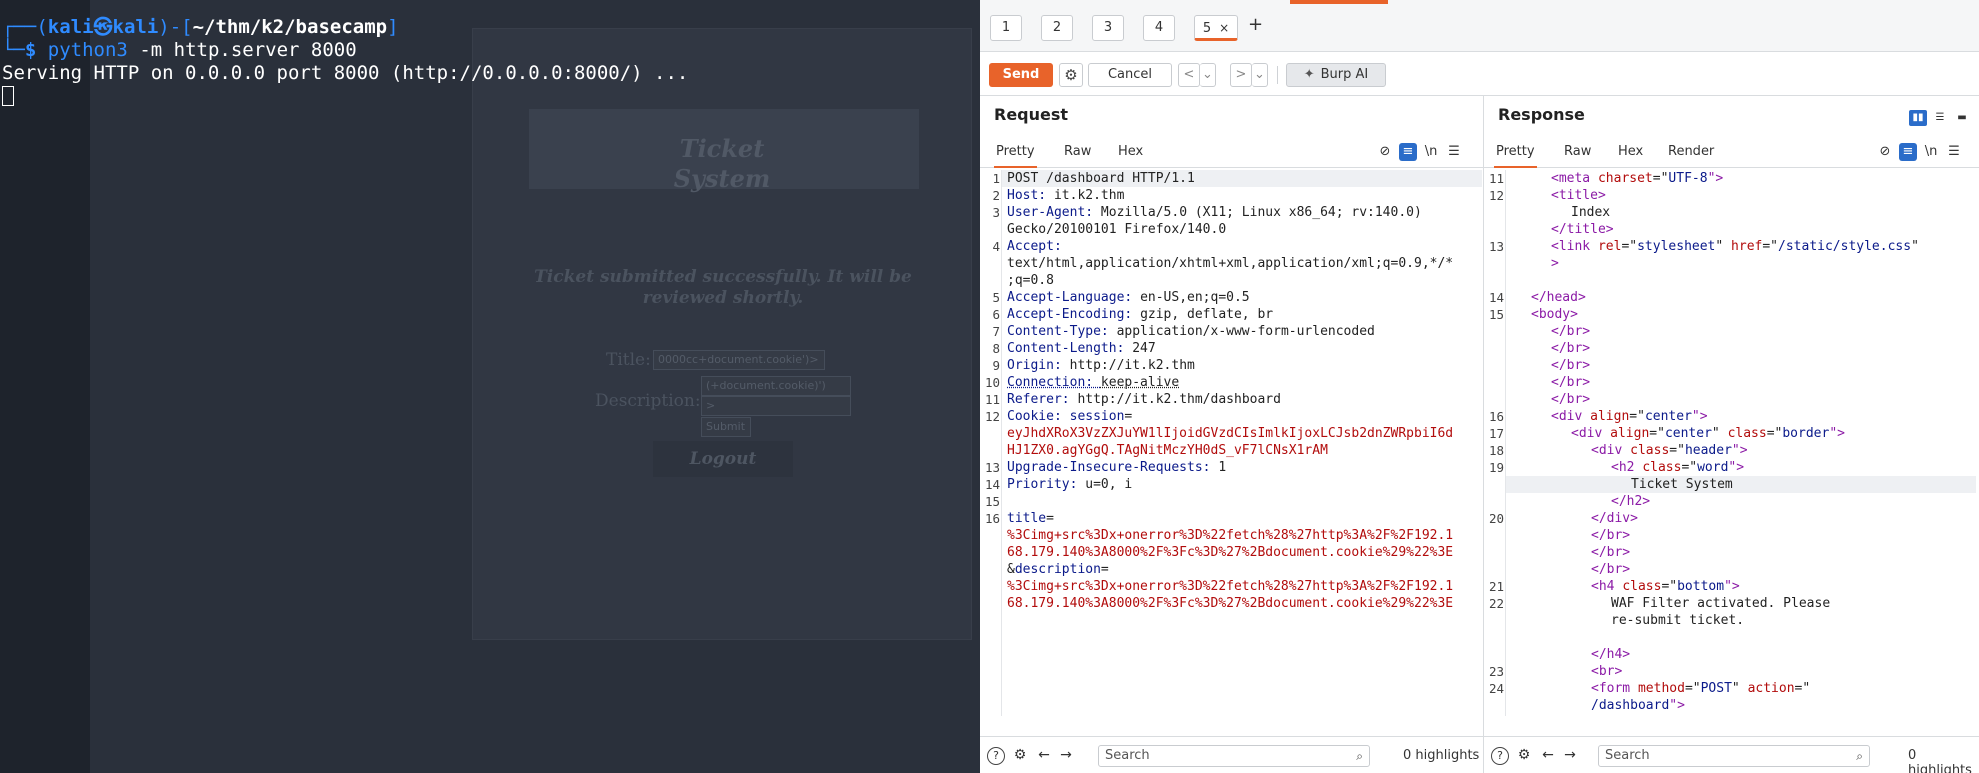  What do you see at coordinates (1591, 212) in the screenshot?
I see `code-token: Index` at bounding box center [1591, 212].